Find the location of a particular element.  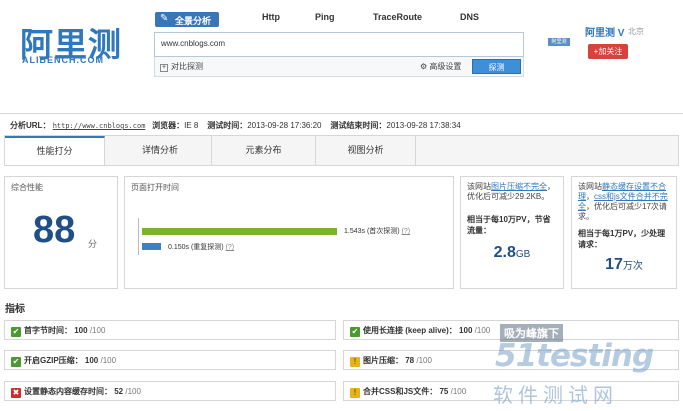

detect-button: 探测 is located at coordinates (496, 66).